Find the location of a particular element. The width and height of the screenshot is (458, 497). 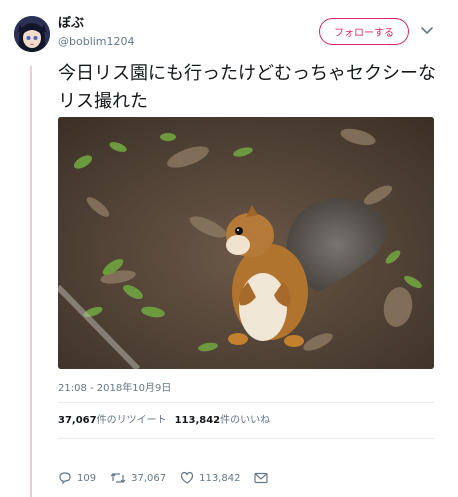

retweet-button: 37,067 is located at coordinates (138, 478).